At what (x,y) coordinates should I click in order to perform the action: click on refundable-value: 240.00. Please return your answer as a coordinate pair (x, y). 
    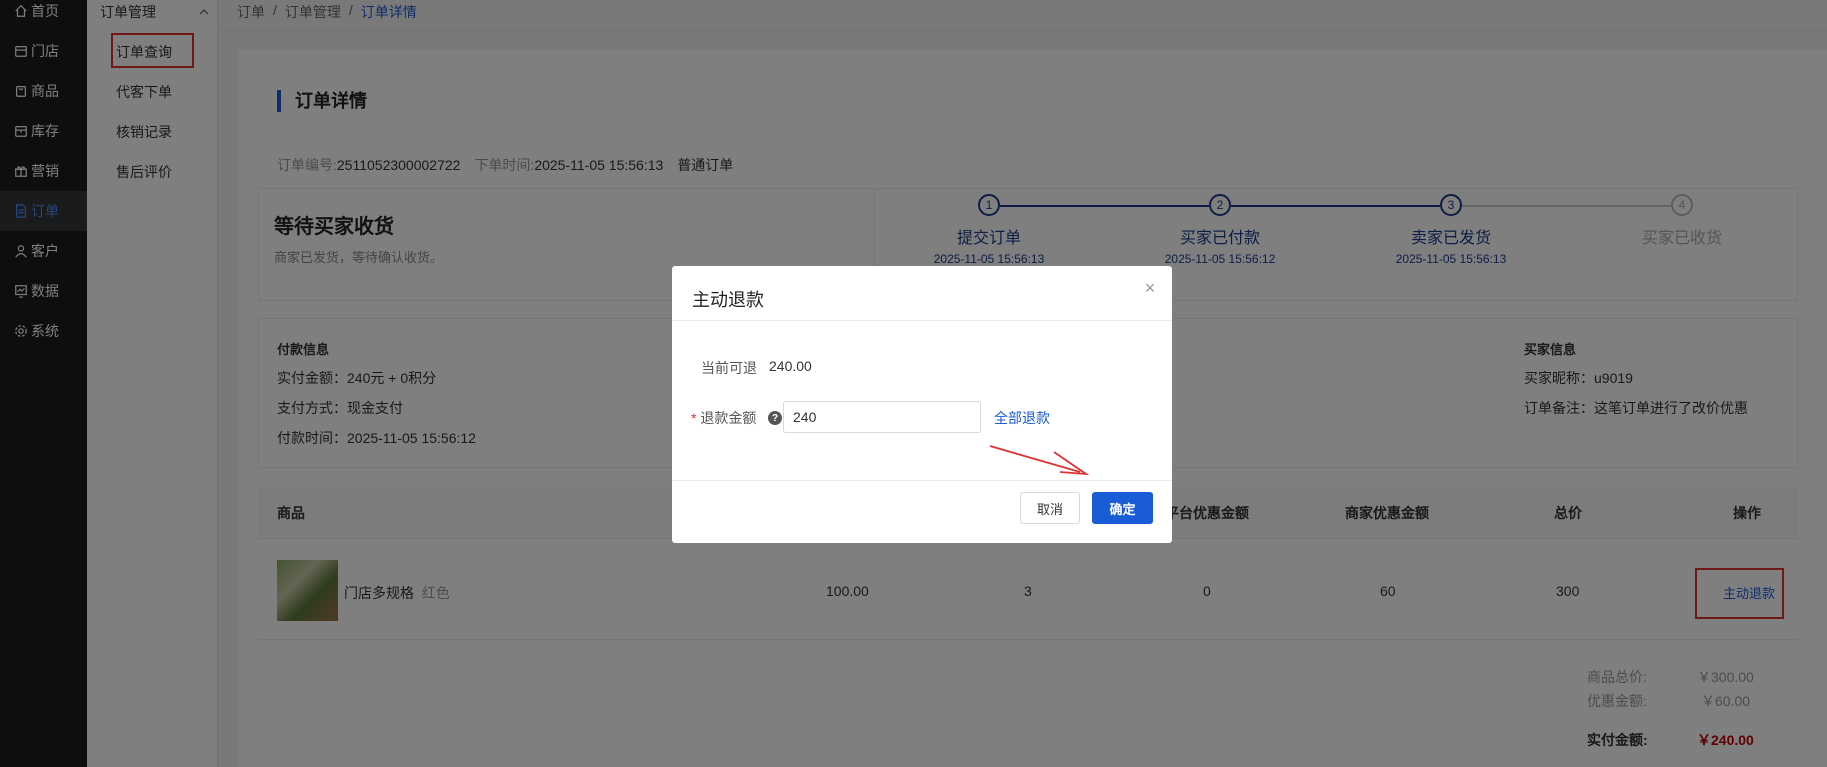
    Looking at the image, I should click on (790, 366).